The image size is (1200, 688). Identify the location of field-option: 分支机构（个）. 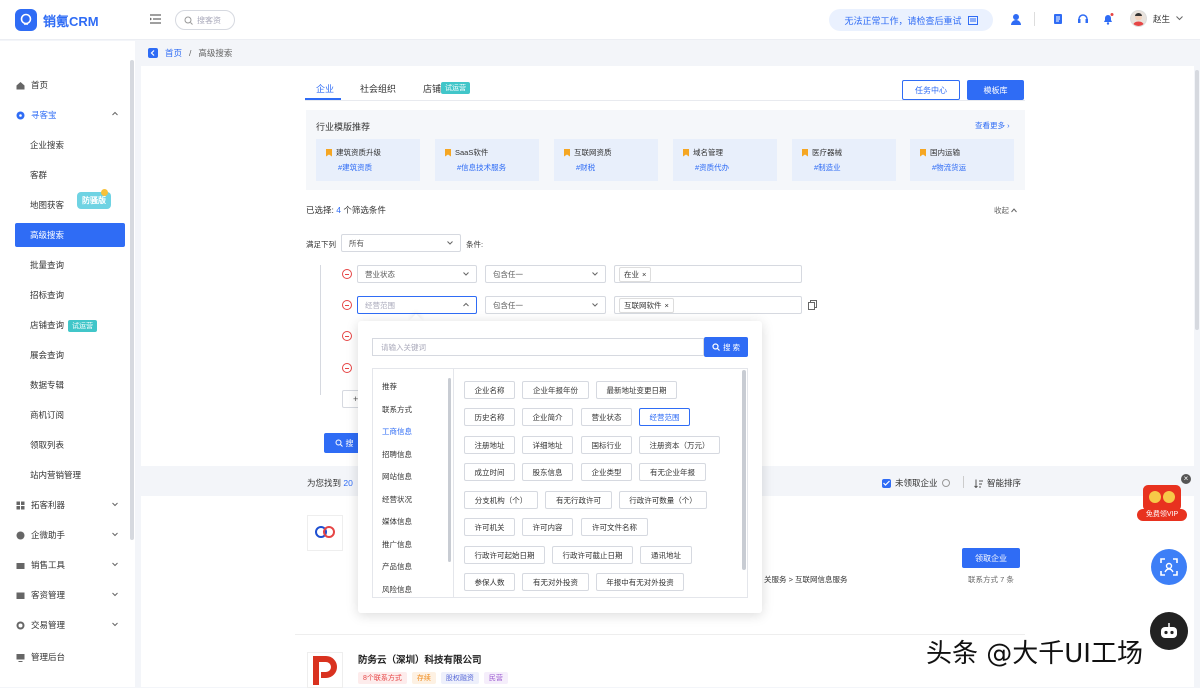
(501, 500).